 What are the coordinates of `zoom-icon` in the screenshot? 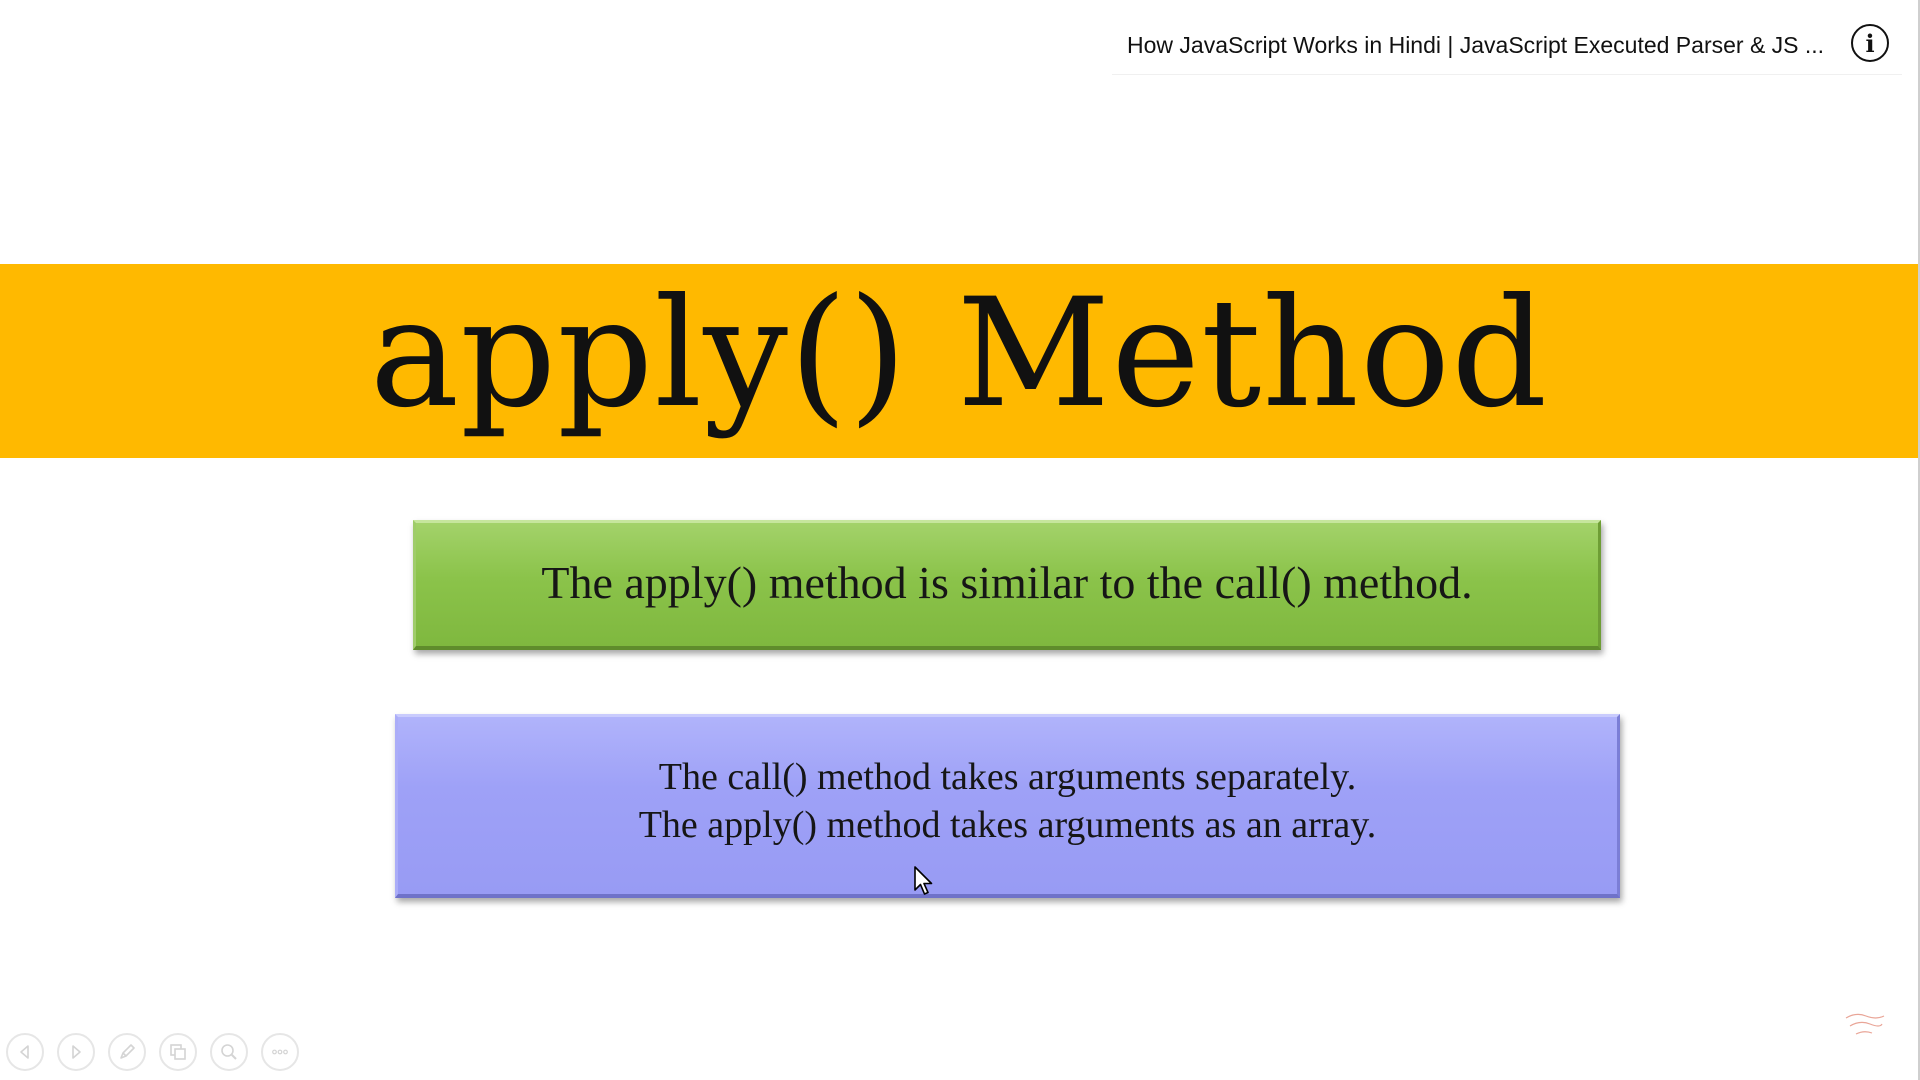 It's located at (229, 1052).